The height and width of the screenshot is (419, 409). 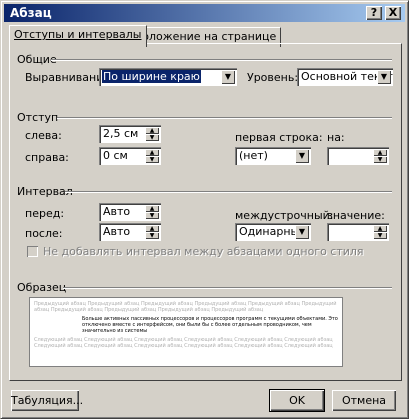 I want to click on tab-indents-spacing-label: Отступы и интервалы, so click(x=78, y=34).